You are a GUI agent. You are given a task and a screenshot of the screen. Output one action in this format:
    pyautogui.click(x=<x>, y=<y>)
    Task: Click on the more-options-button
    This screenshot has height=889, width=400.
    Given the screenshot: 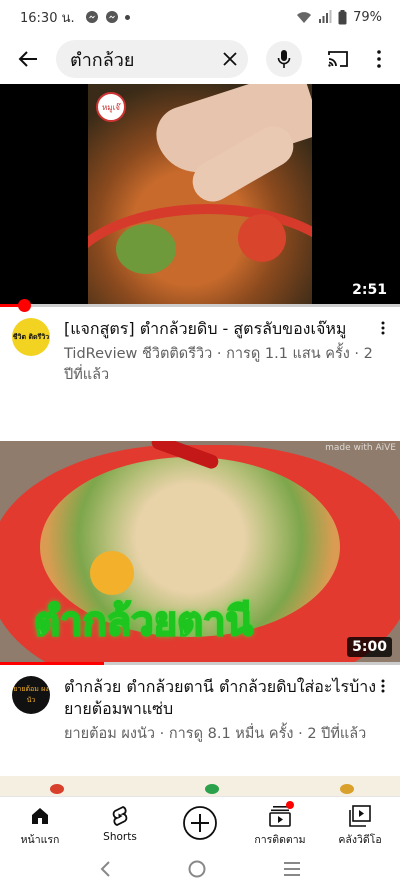 What is the action you would take?
    pyautogui.click(x=379, y=59)
    